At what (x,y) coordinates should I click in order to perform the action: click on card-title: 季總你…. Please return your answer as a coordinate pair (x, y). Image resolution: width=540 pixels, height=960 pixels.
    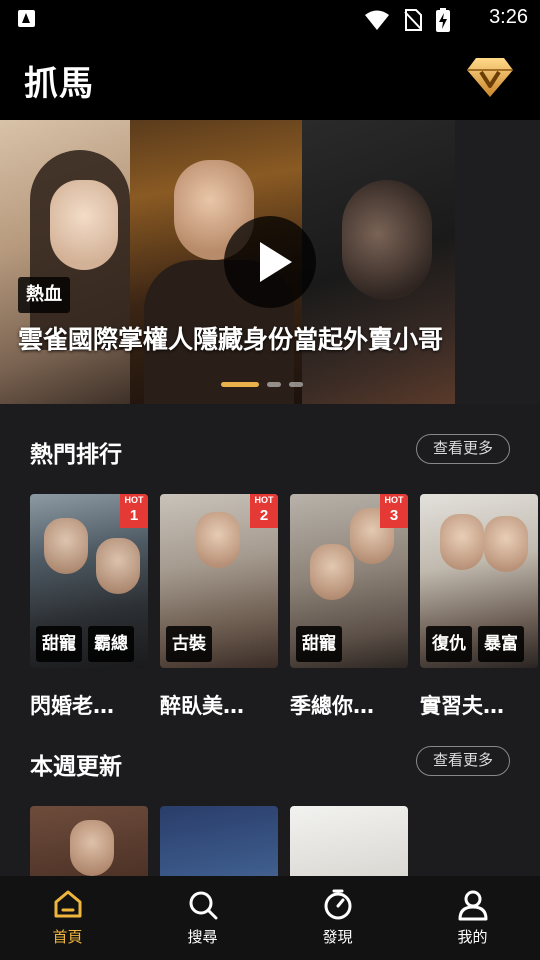
    Looking at the image, I should click on (332, 706).